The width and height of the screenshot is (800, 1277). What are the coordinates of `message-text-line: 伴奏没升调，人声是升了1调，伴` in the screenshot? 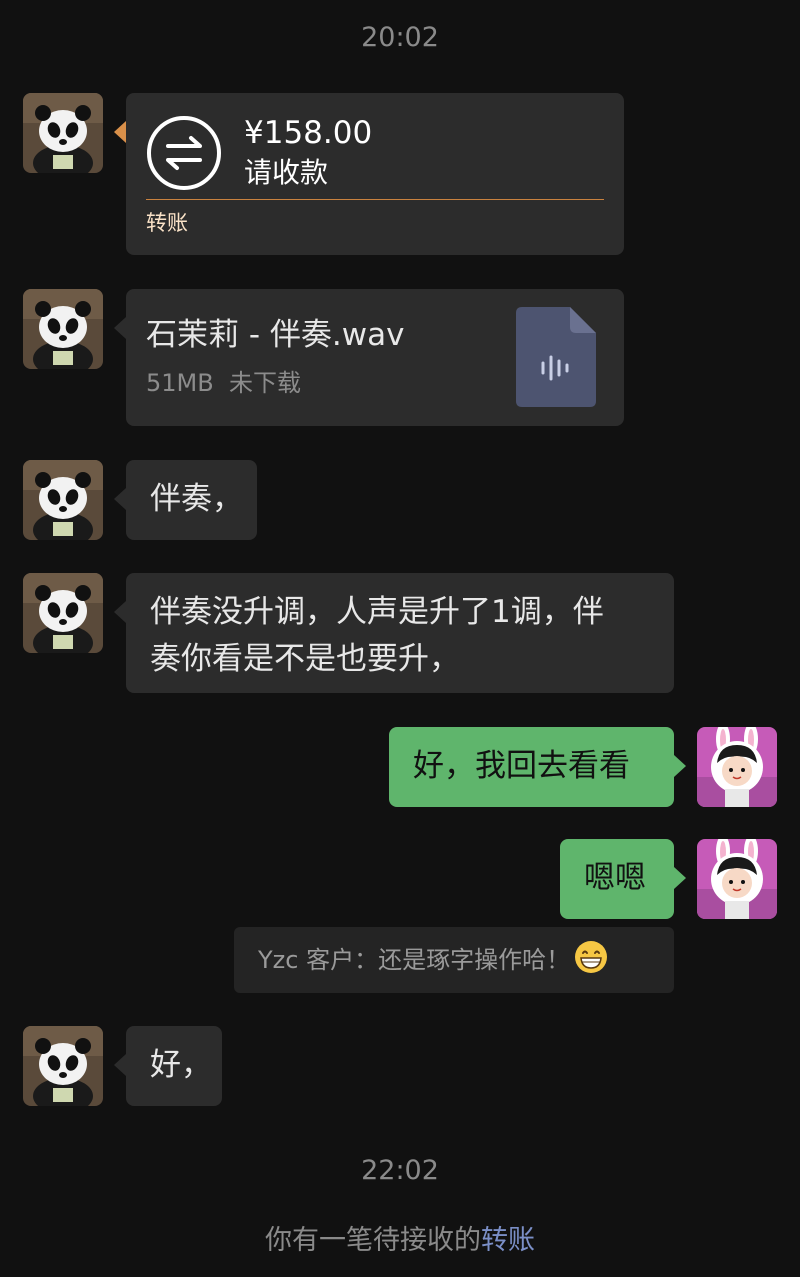 It's located at (377, 612).